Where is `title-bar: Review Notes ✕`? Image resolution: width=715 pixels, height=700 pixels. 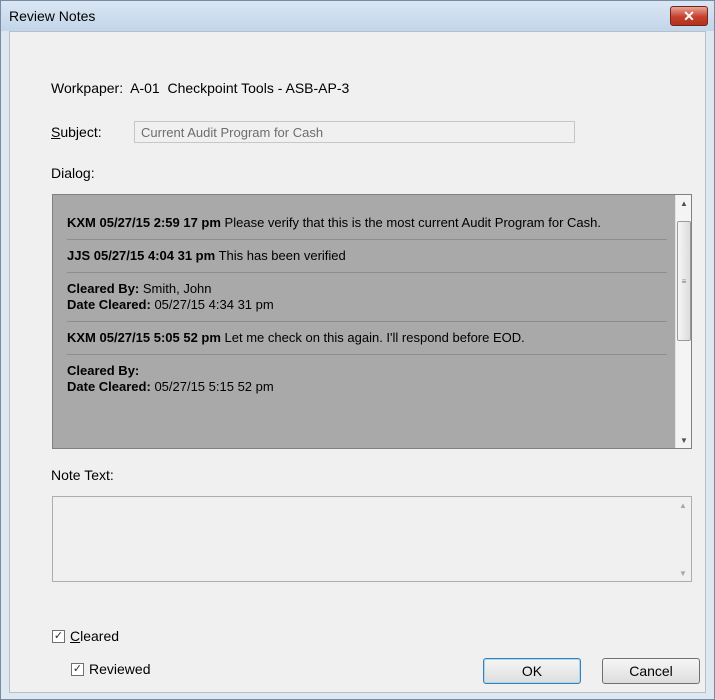
title-bar: Review Notes ✕ is located at coordinates (357, 16).